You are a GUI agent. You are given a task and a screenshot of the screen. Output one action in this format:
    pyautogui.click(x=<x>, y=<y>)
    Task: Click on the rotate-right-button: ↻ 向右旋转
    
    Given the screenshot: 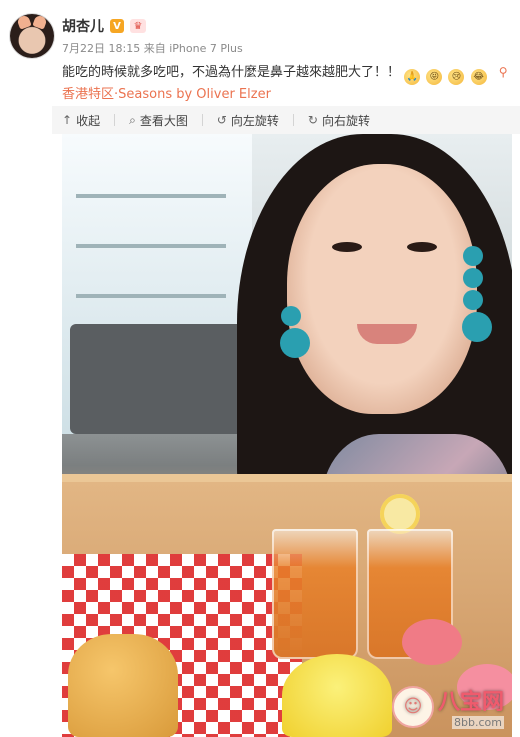 What is the action you would take?
    pyautogui.click(x=339, y=120)
    